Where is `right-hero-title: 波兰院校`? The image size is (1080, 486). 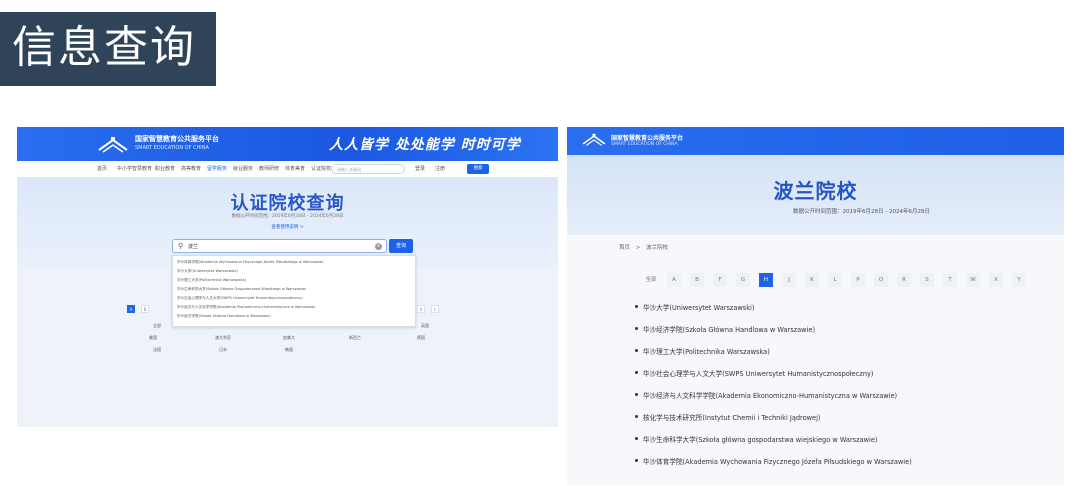
right-hero-title: 波兰院校 is located at coordinates (815, 191).